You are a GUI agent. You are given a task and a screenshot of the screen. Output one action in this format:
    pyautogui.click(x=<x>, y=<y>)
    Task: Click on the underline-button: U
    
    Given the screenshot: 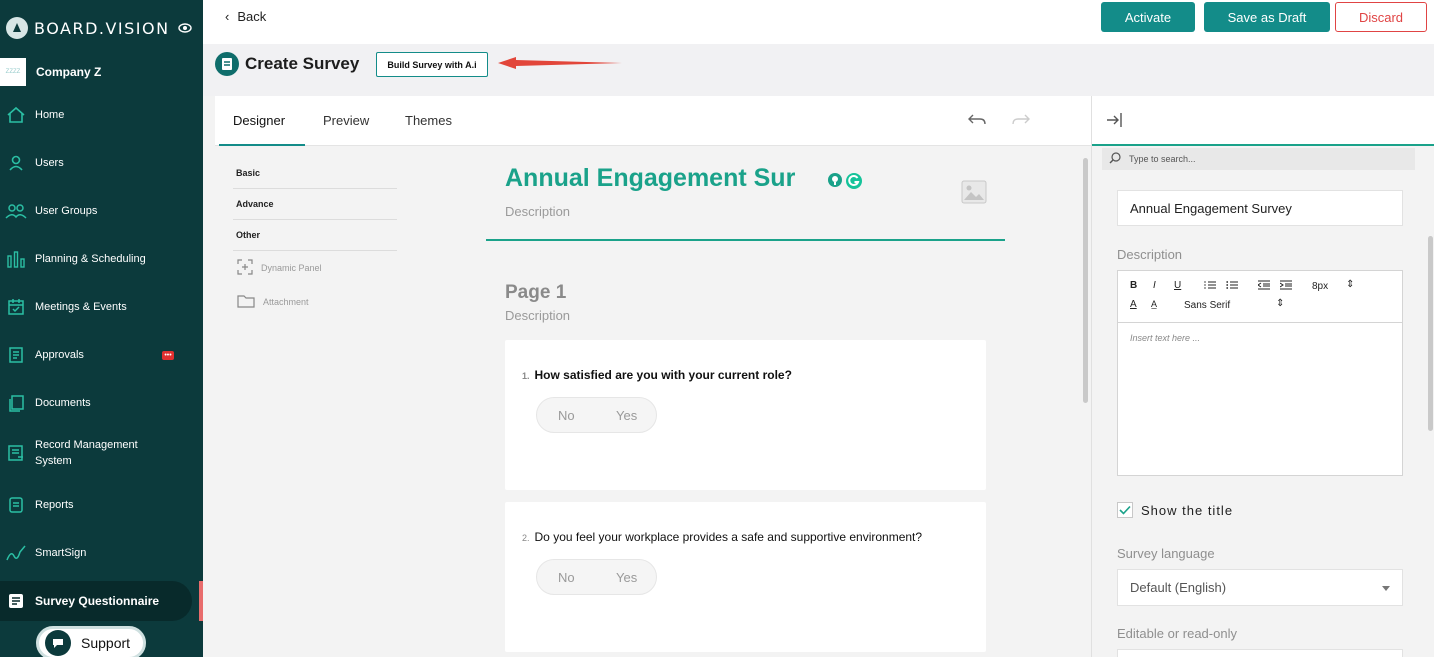 What is the action you would take?
    pyautogui.click(x=1177, y=285)
    